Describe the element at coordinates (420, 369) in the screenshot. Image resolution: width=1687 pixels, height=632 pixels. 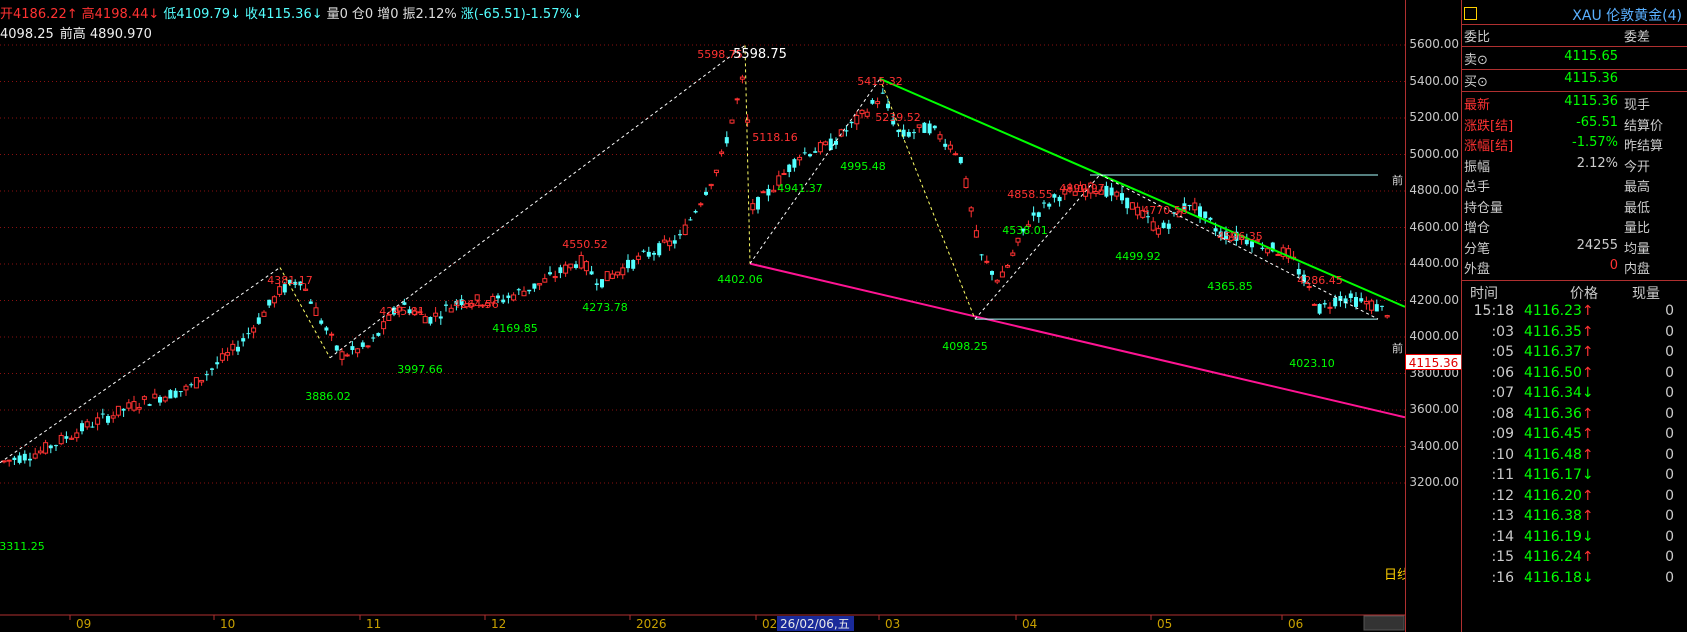
I see `point-label: 3997.66` at that location.